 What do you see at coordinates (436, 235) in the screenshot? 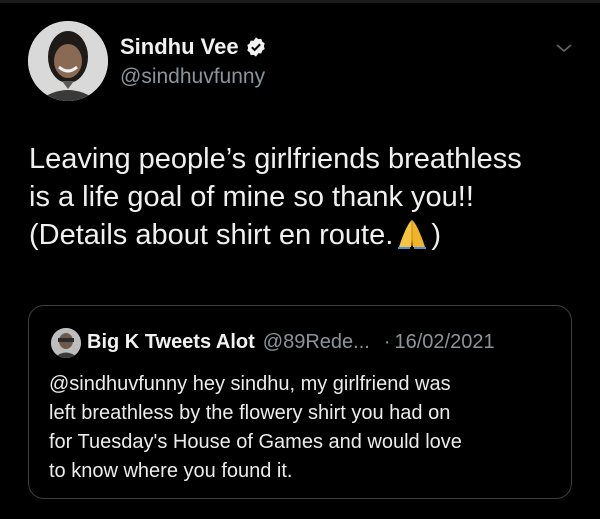
I see `tweet-text-segment: )` at bounding box center [436, 235].